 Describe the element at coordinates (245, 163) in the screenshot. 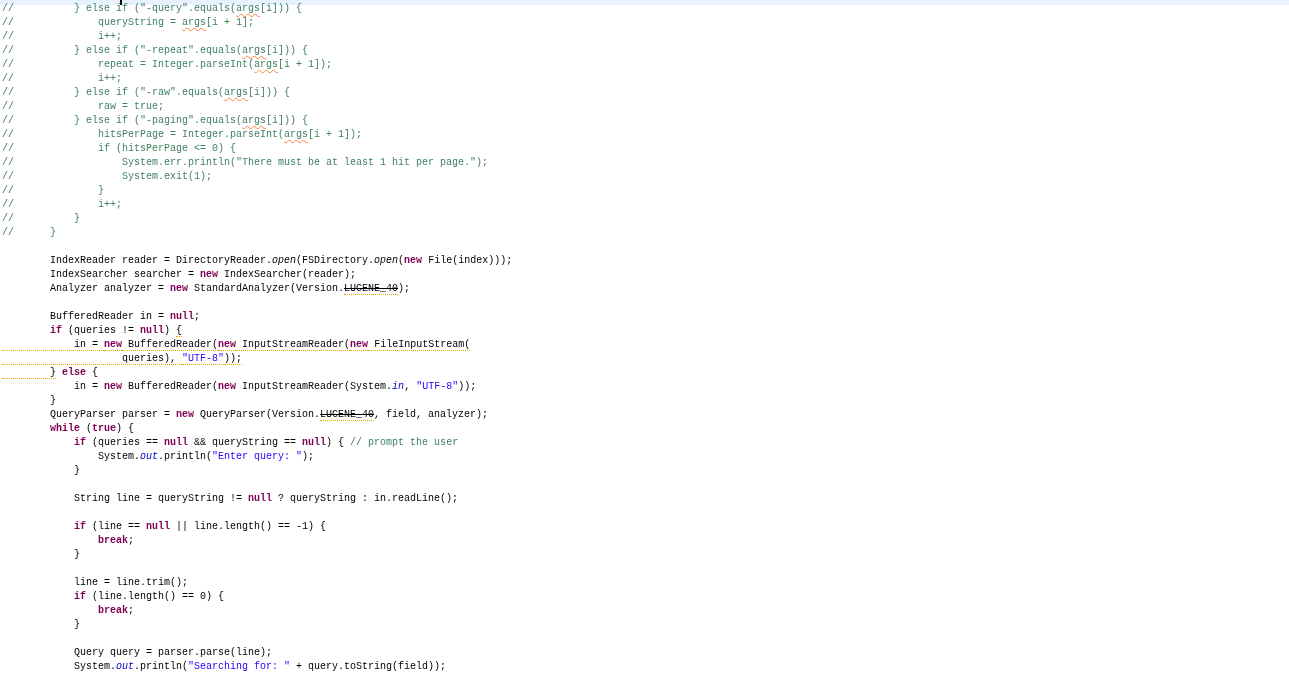

I see `code-line: // System.err.println("There must be at least 1 hit per page.");` at that location.